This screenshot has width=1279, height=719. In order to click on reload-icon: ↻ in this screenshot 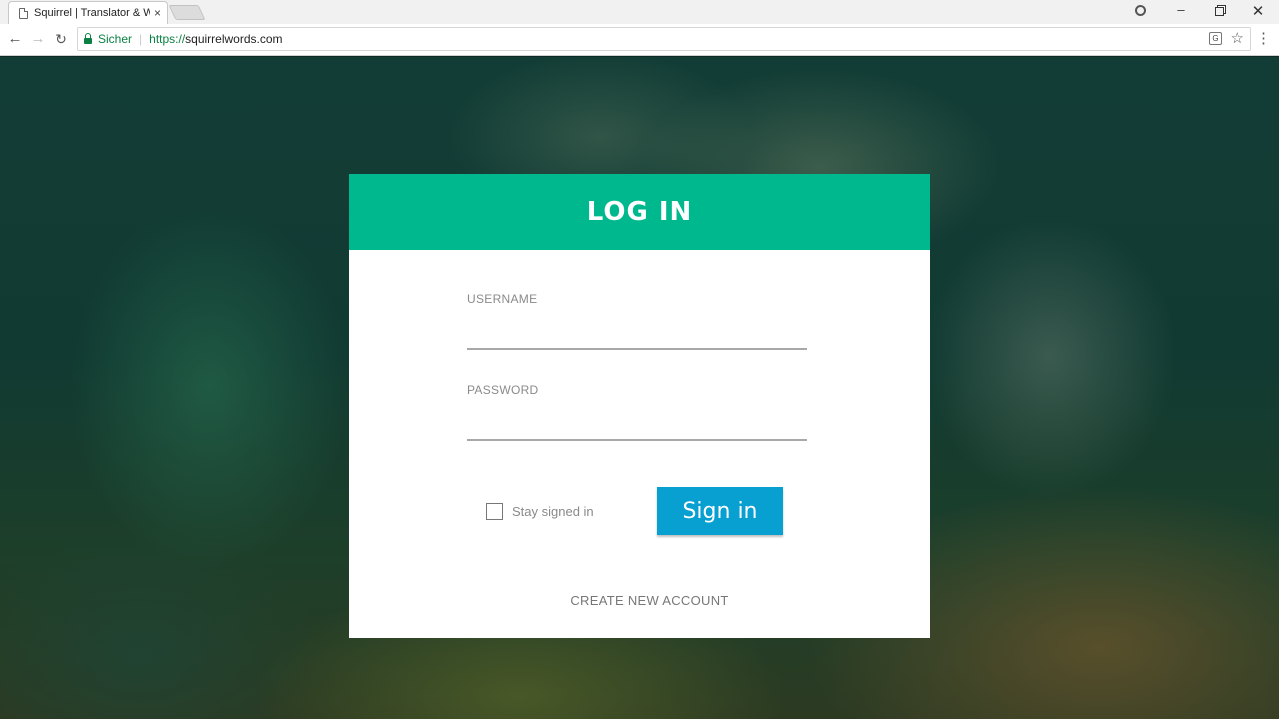, I will do `click(61, 39)`.